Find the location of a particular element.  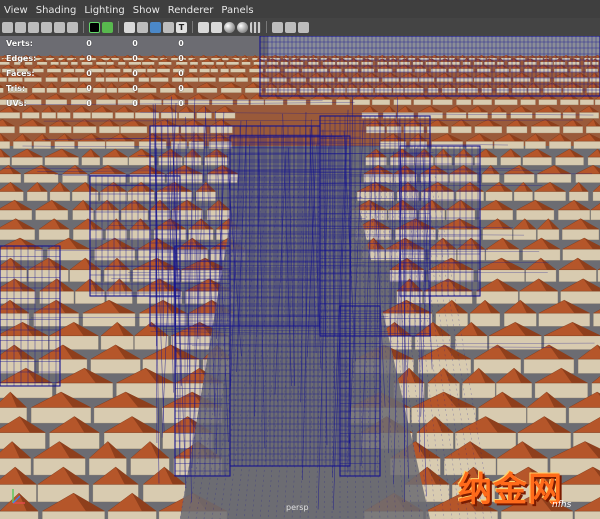

axis-gizmo-icon is located at coordinates (18, 496).